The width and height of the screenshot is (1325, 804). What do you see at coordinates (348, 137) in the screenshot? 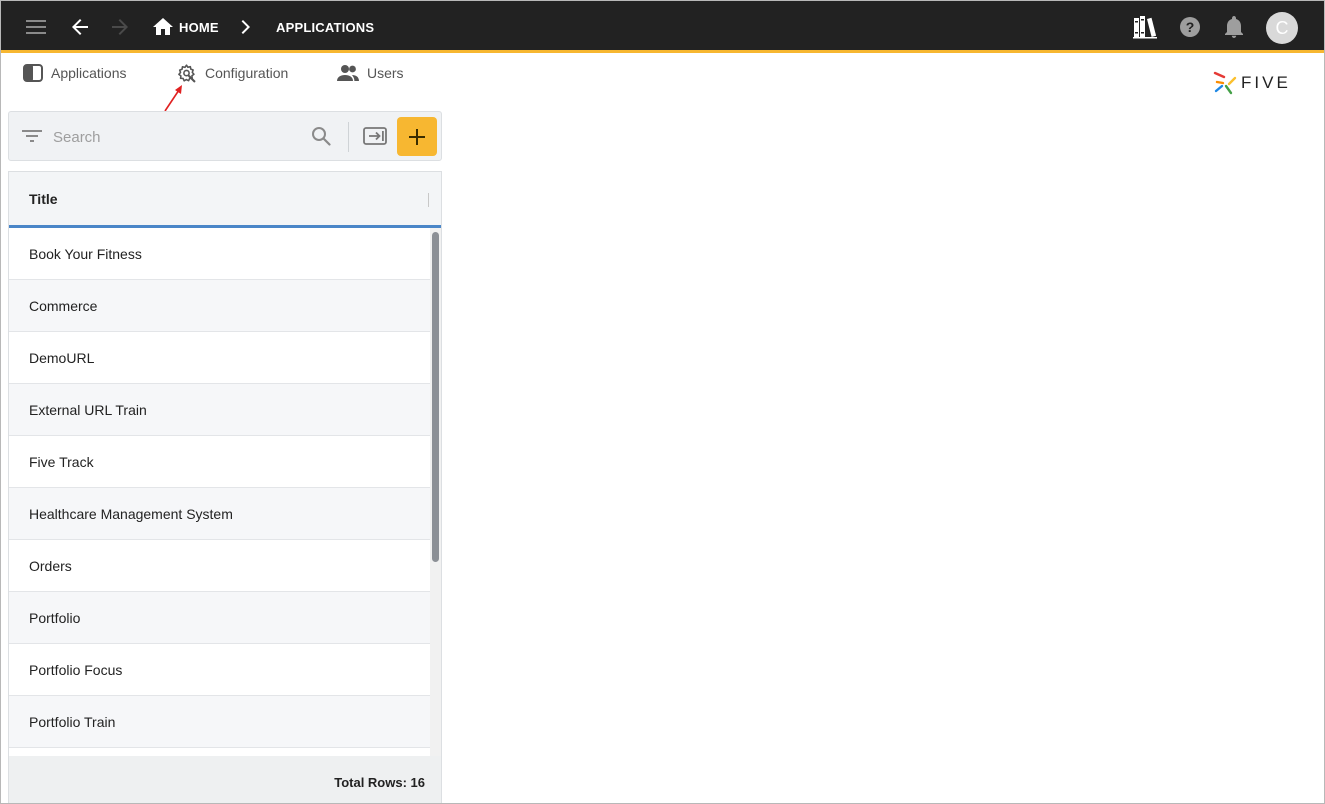
I see `toolbar-divider` at bounding box center [348, 137].